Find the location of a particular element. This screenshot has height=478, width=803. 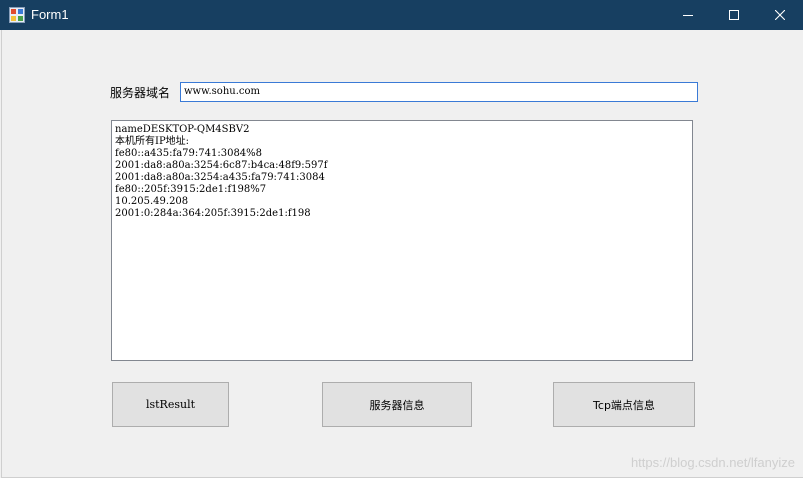

window-title: Form1 is located at coordinates (50, 14).